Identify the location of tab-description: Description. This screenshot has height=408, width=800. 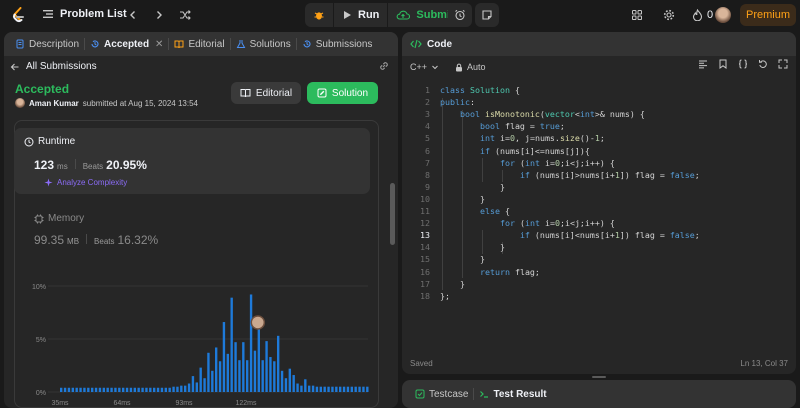
(47, 44).